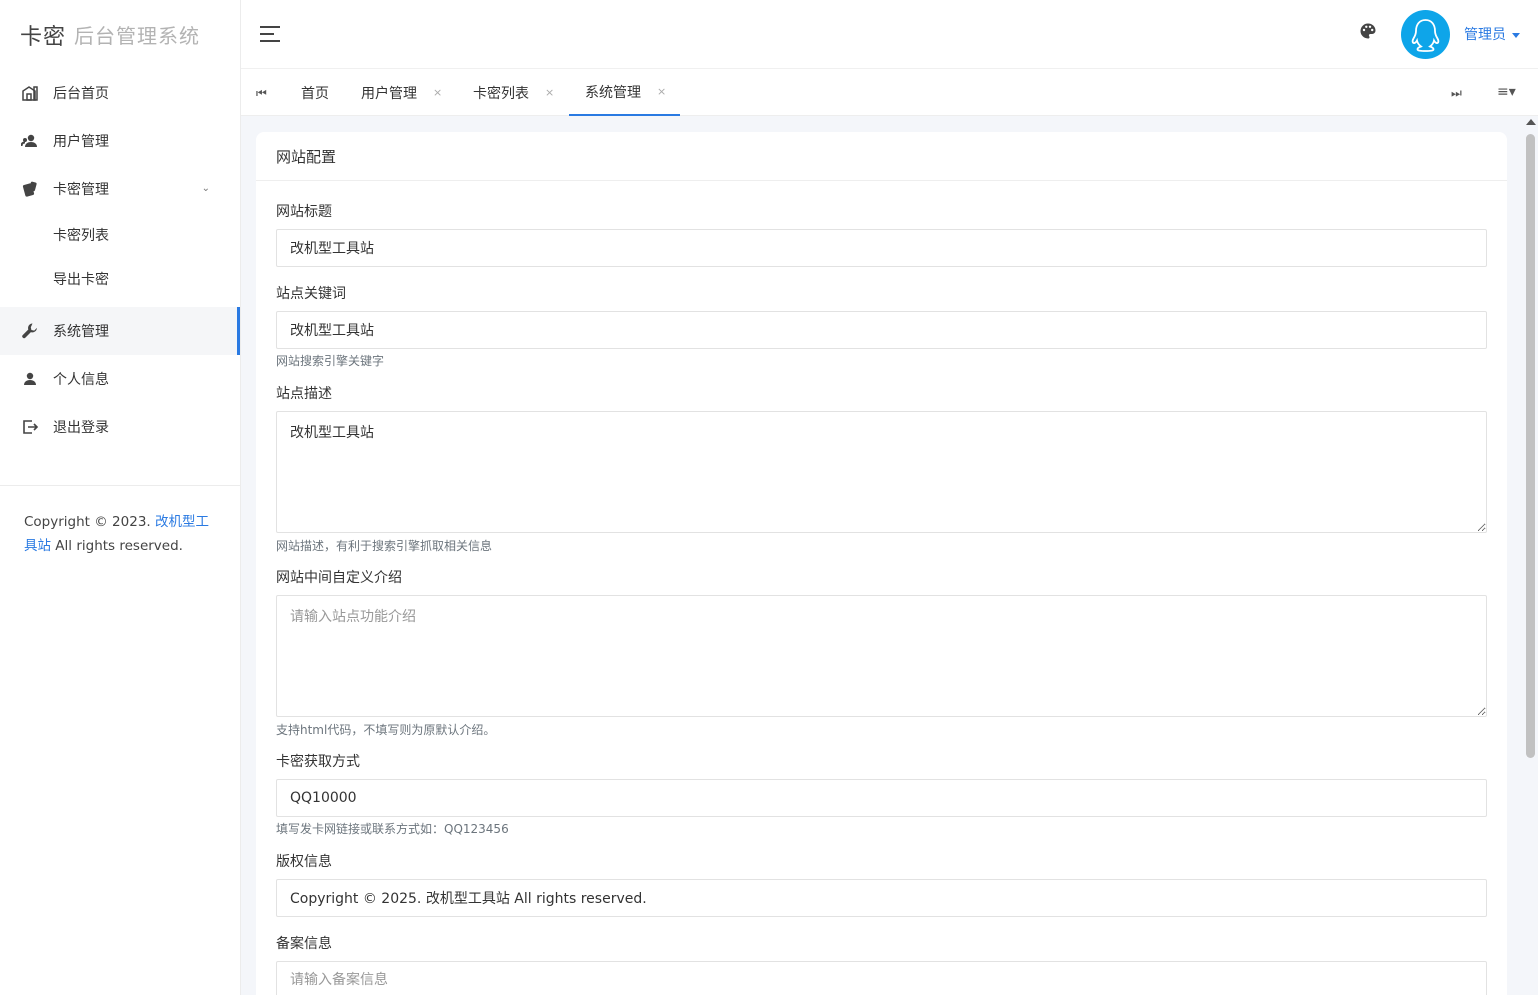  Describe the element at coordinates (120, 485) in the screenshot. I see `sidebar-divider` at that location.